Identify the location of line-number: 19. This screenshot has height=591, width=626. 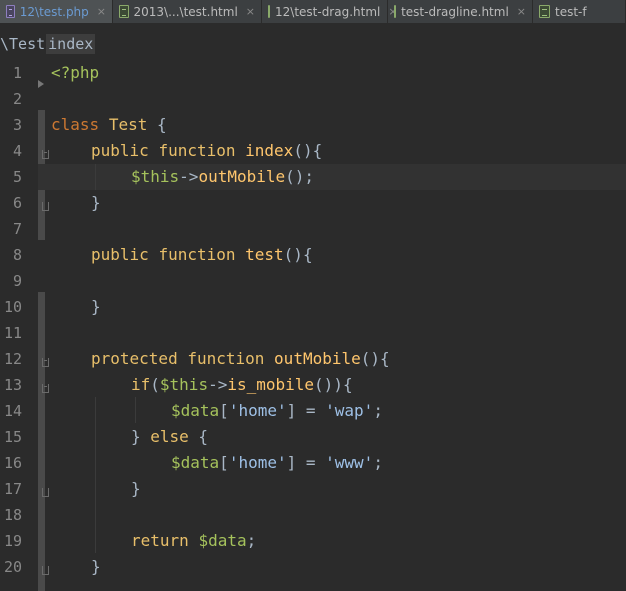
(12, 541).